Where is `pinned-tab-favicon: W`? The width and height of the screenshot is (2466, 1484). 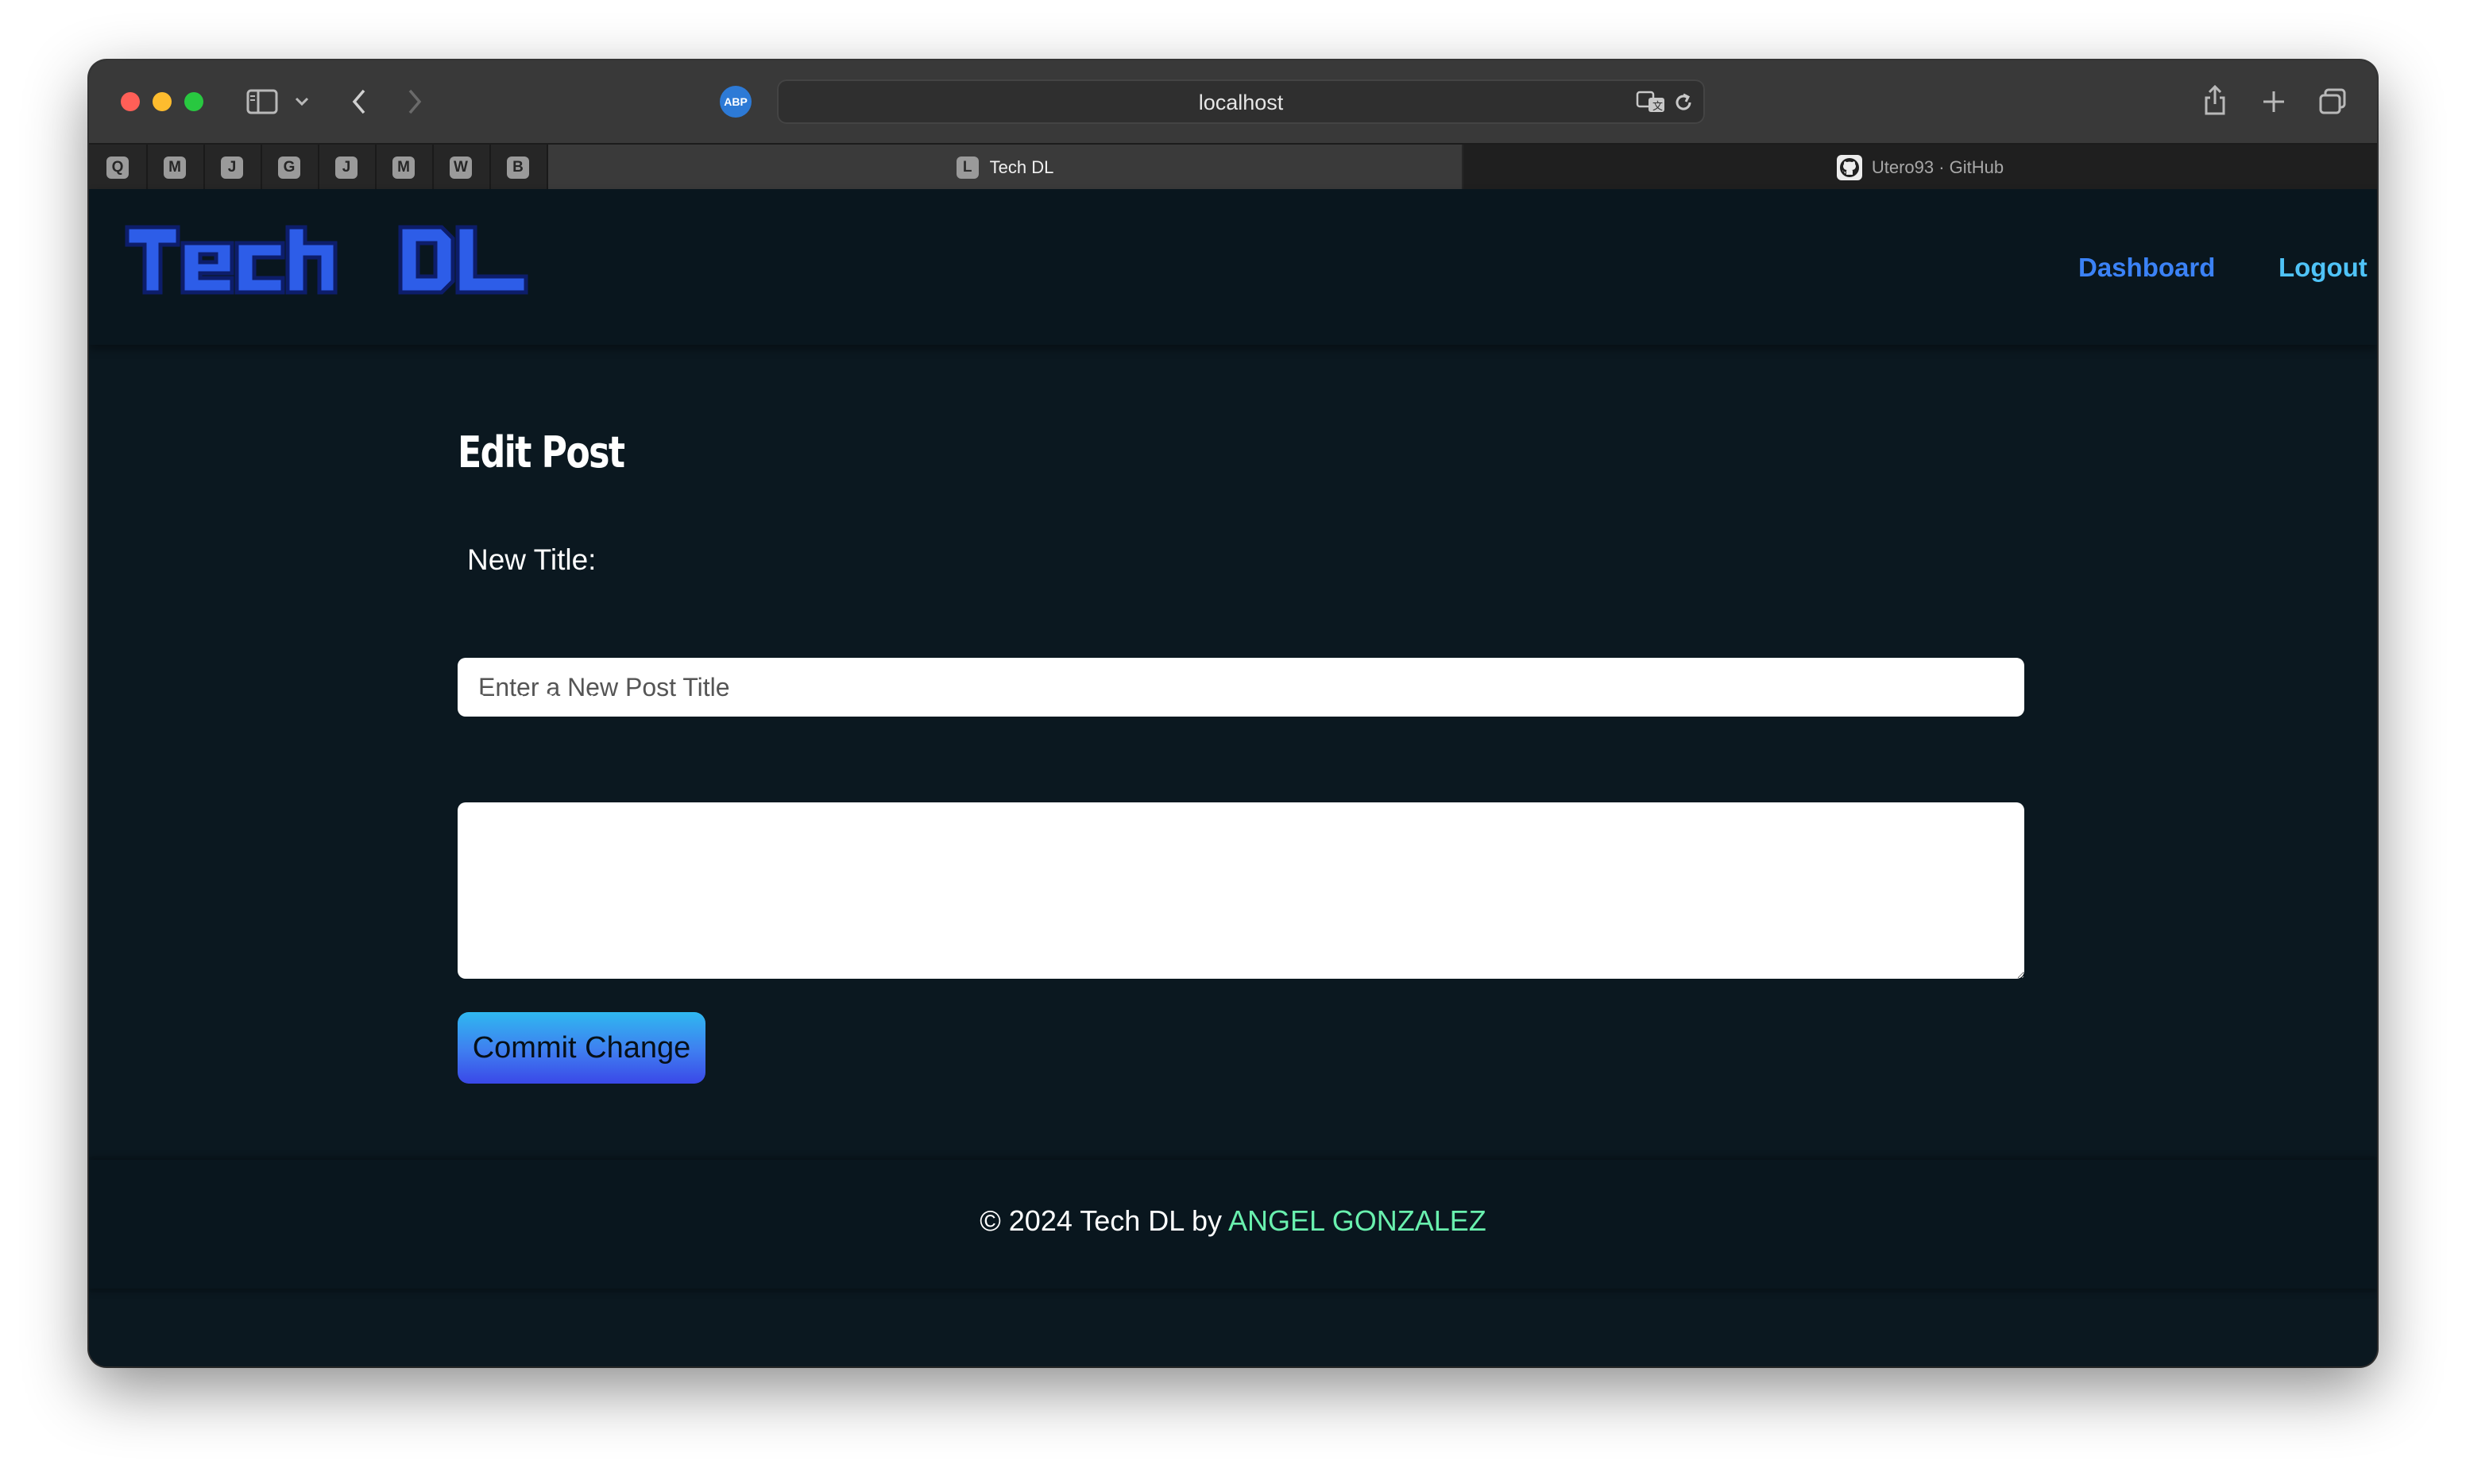 pinned-tab-favicon: W is located at coordinates (461, 168).